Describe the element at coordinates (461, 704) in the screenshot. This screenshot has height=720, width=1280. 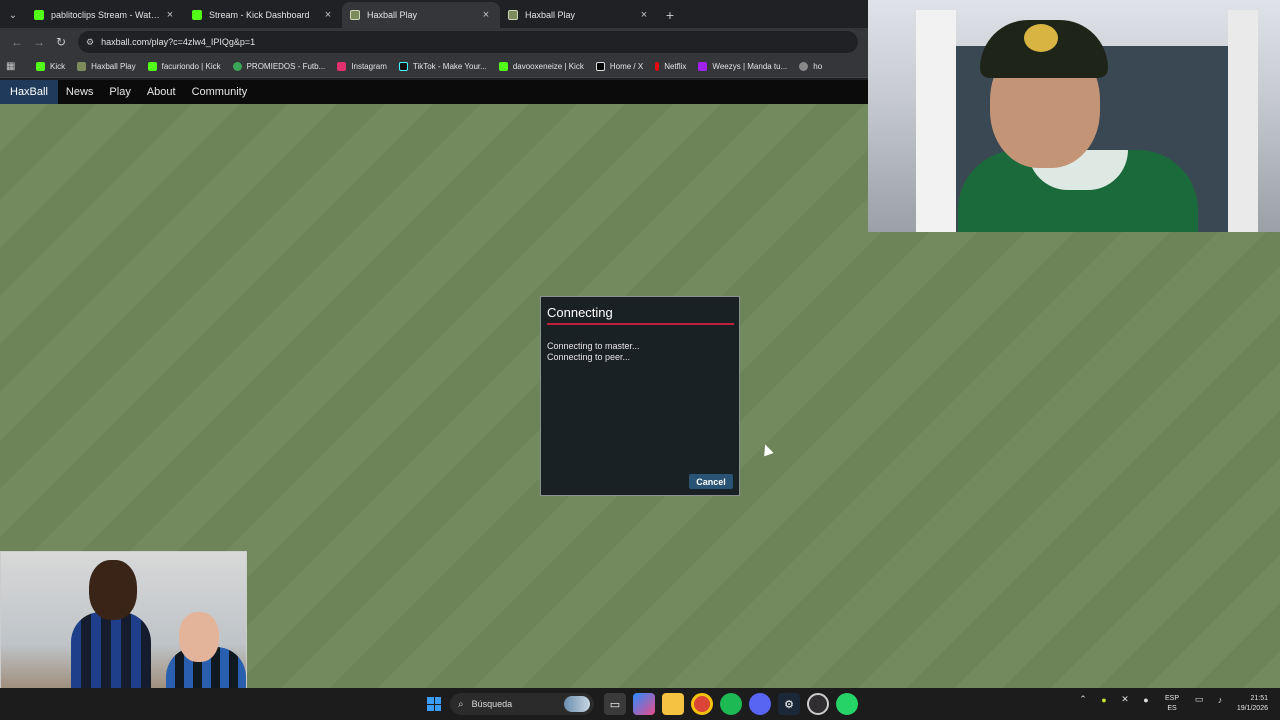
I see `search-icon: ⌕` at that location.